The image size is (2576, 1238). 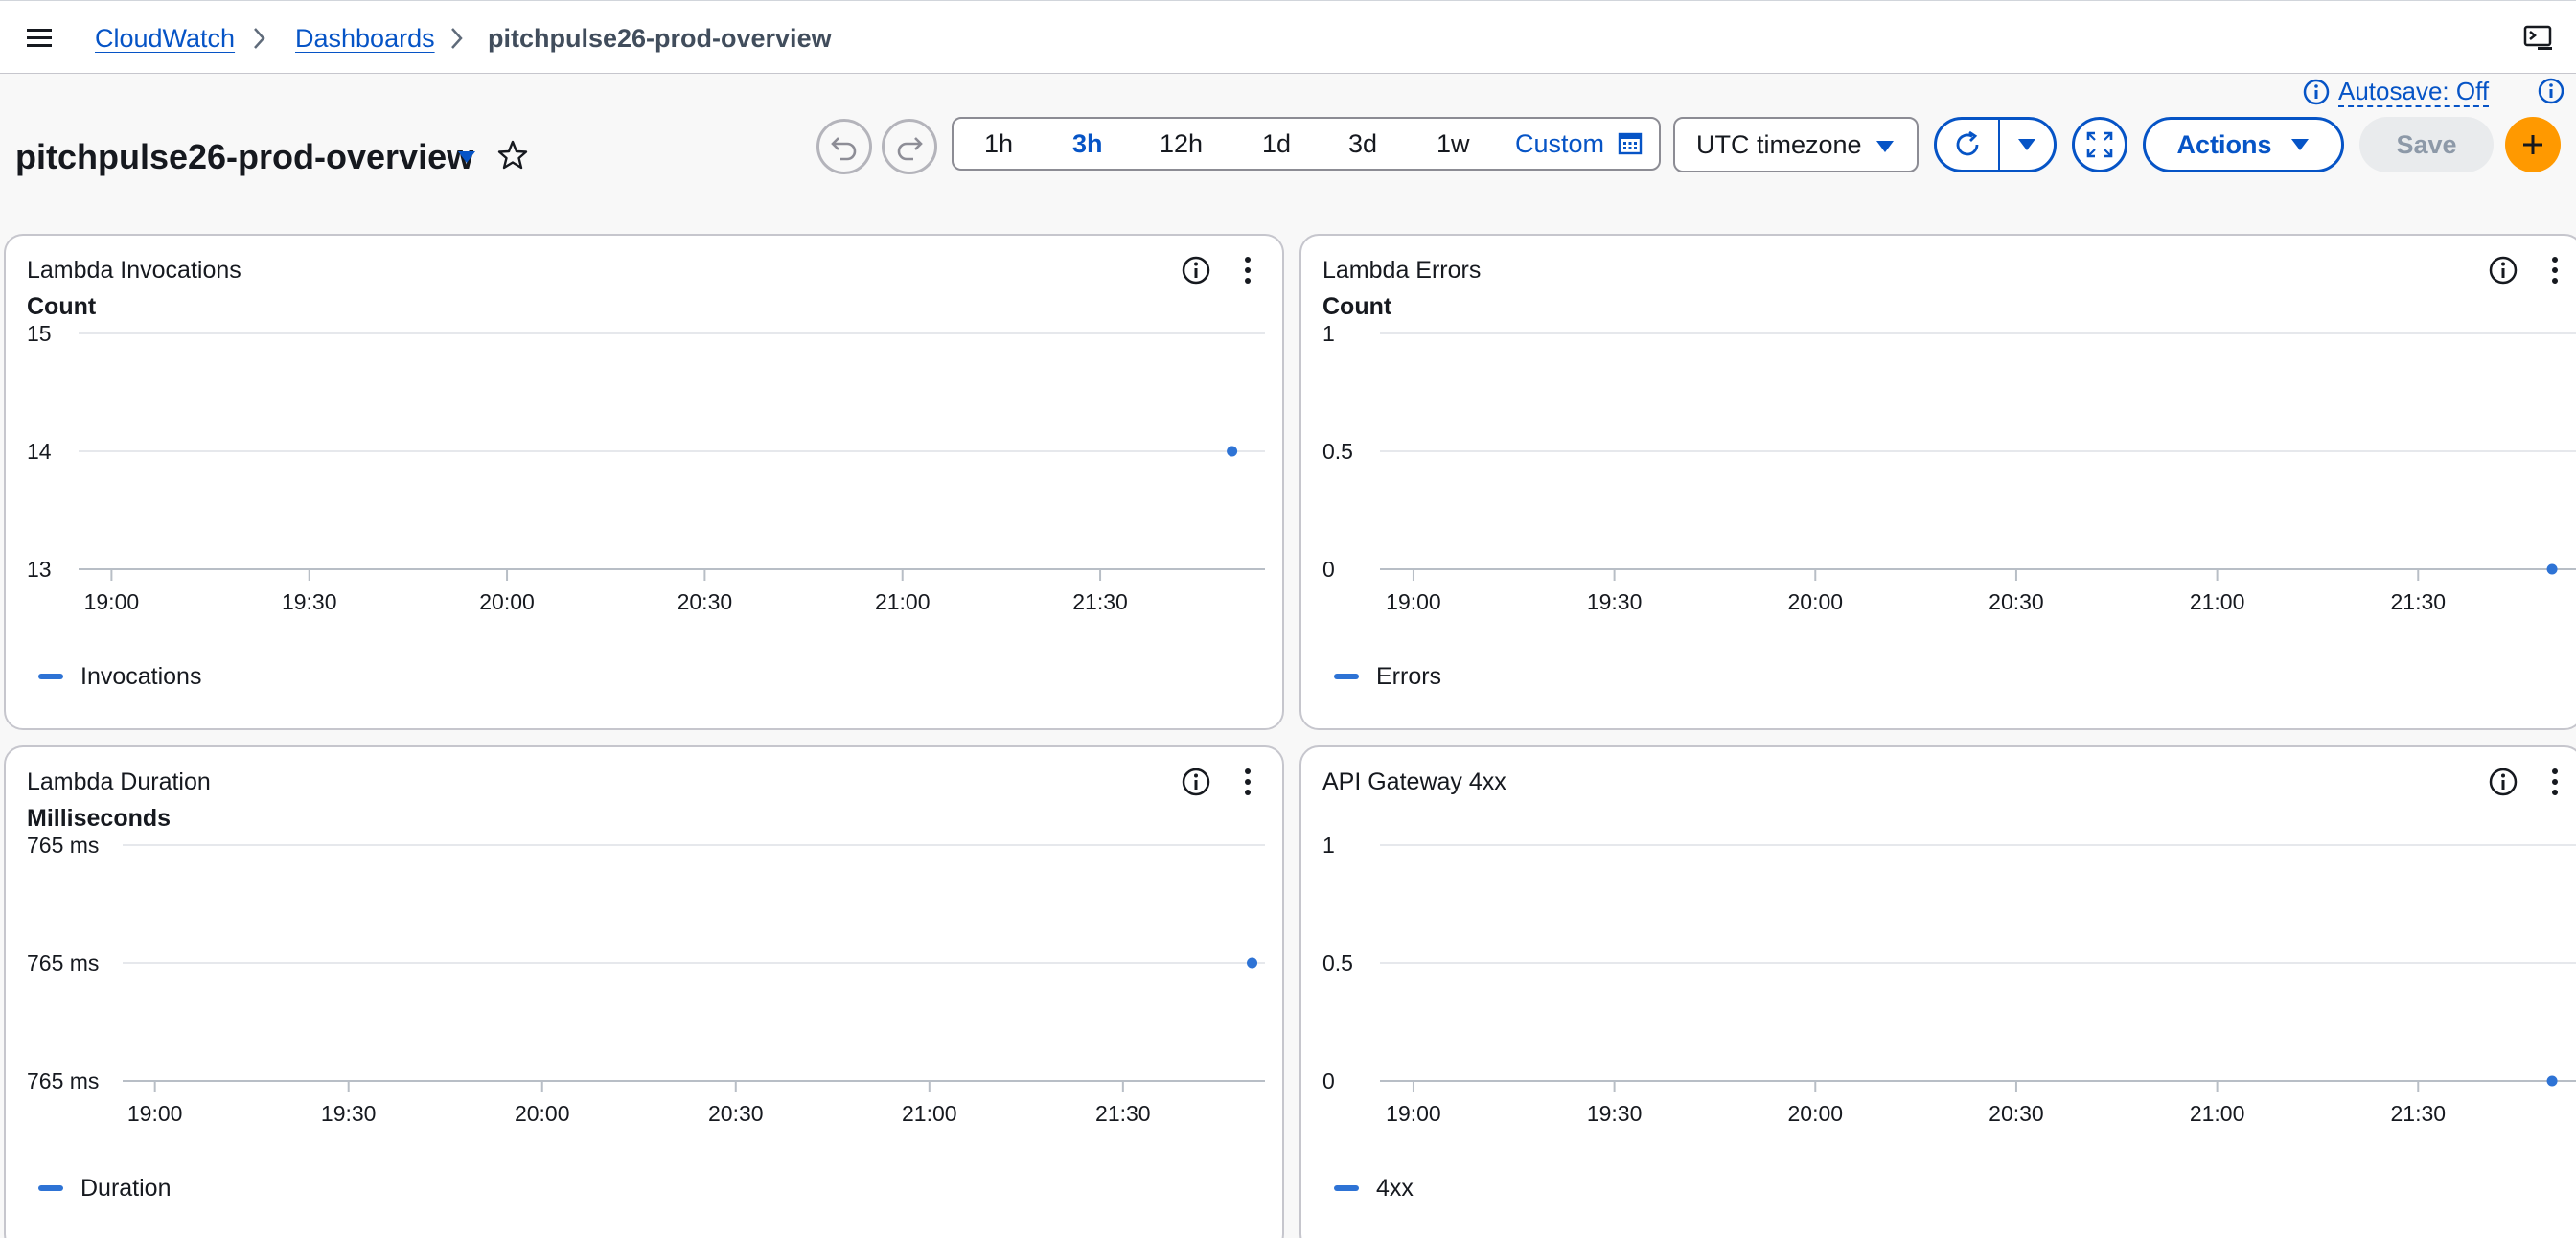 What do you see at coordinates (99, 818) in the screenshot?
I see `y-axis-unit-label: Milliseconds` at bounding box center [99, 818].